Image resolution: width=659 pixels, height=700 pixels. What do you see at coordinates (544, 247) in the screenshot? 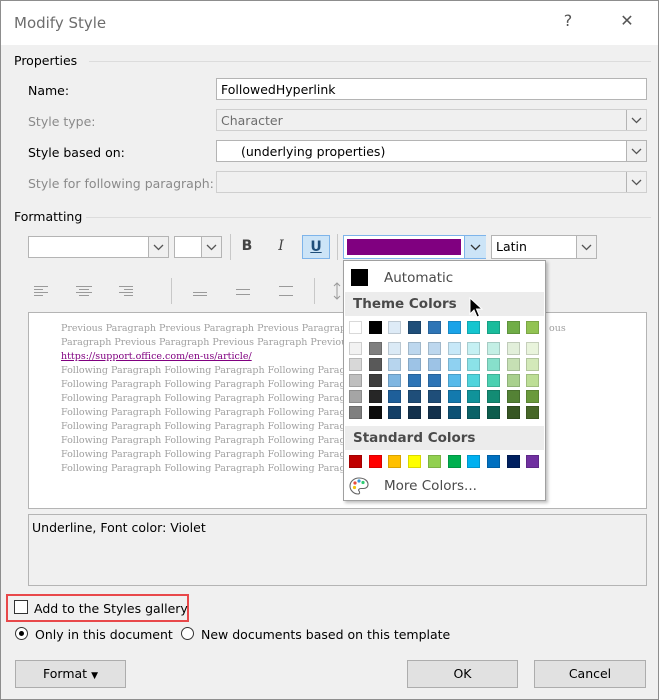
I see `script-select: Latin` at bounding box center [544, 247].